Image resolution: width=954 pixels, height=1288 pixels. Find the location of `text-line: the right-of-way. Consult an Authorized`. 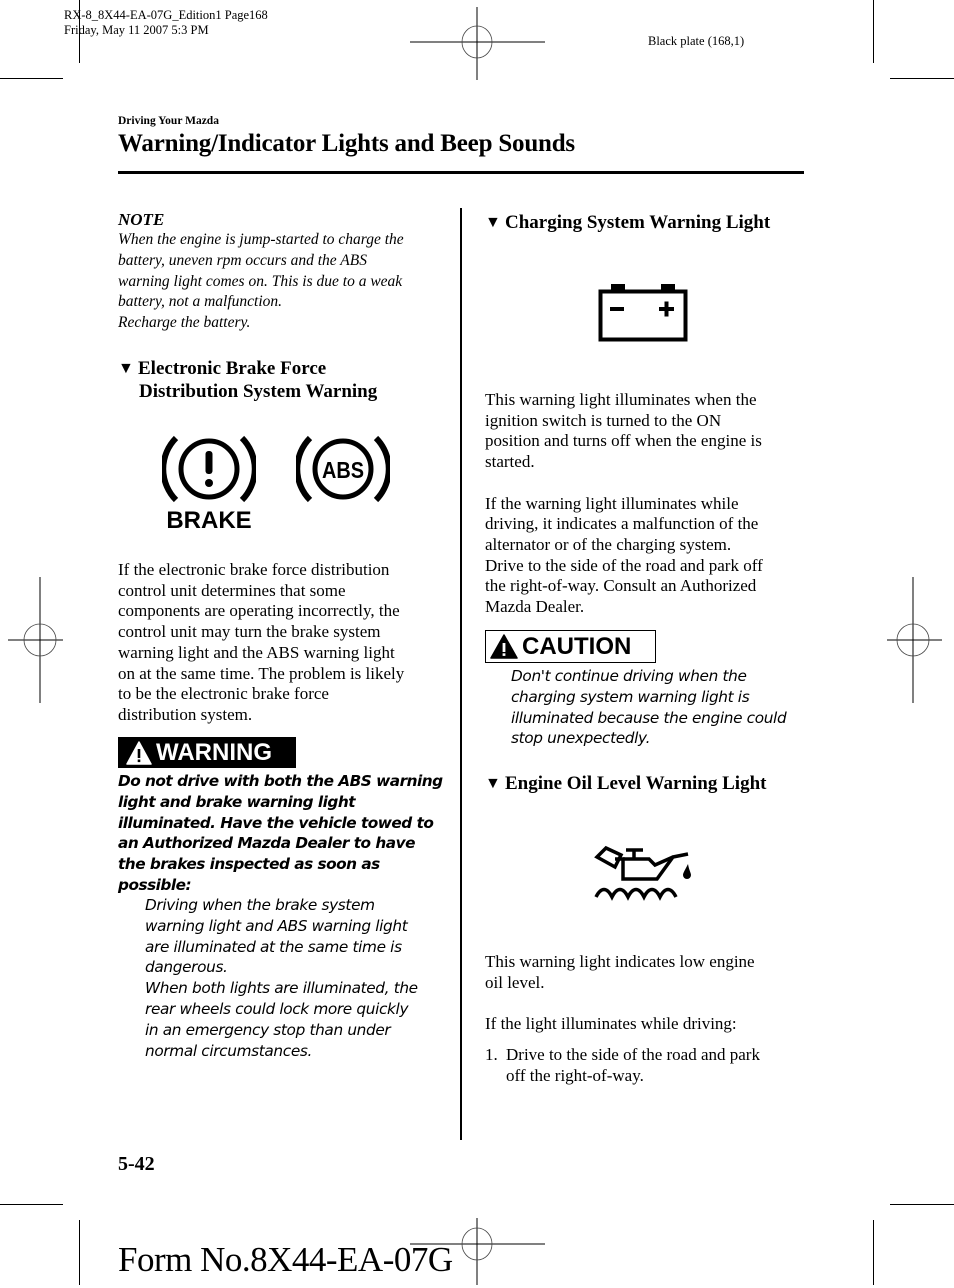

text-line: the right-of-way. Consult an Authorized is located at coordinates (621, 586).